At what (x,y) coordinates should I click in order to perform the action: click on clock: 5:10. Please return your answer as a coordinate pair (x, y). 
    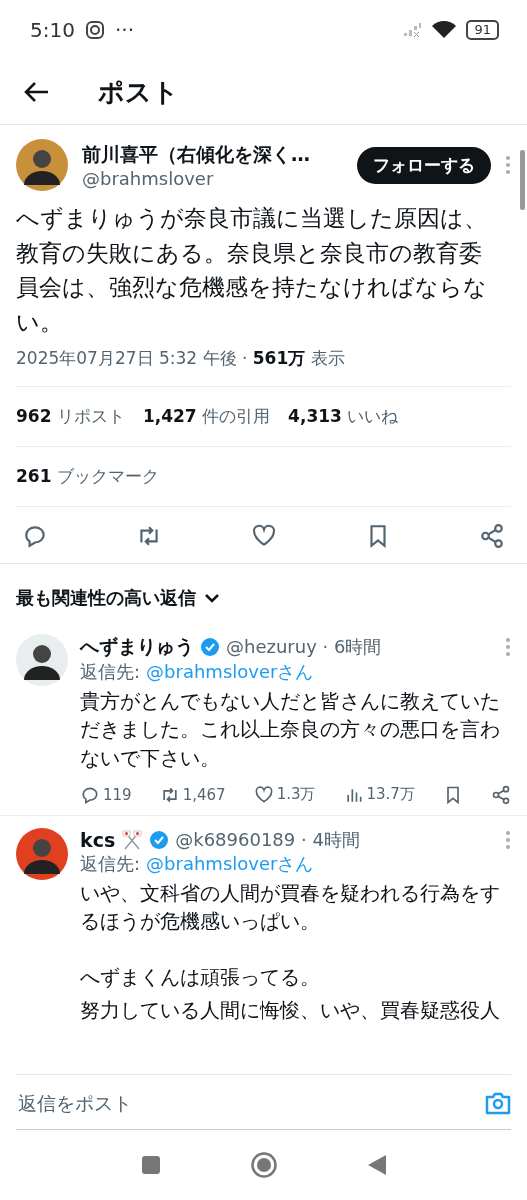
    Looking at the image, I should click on (52, 30).